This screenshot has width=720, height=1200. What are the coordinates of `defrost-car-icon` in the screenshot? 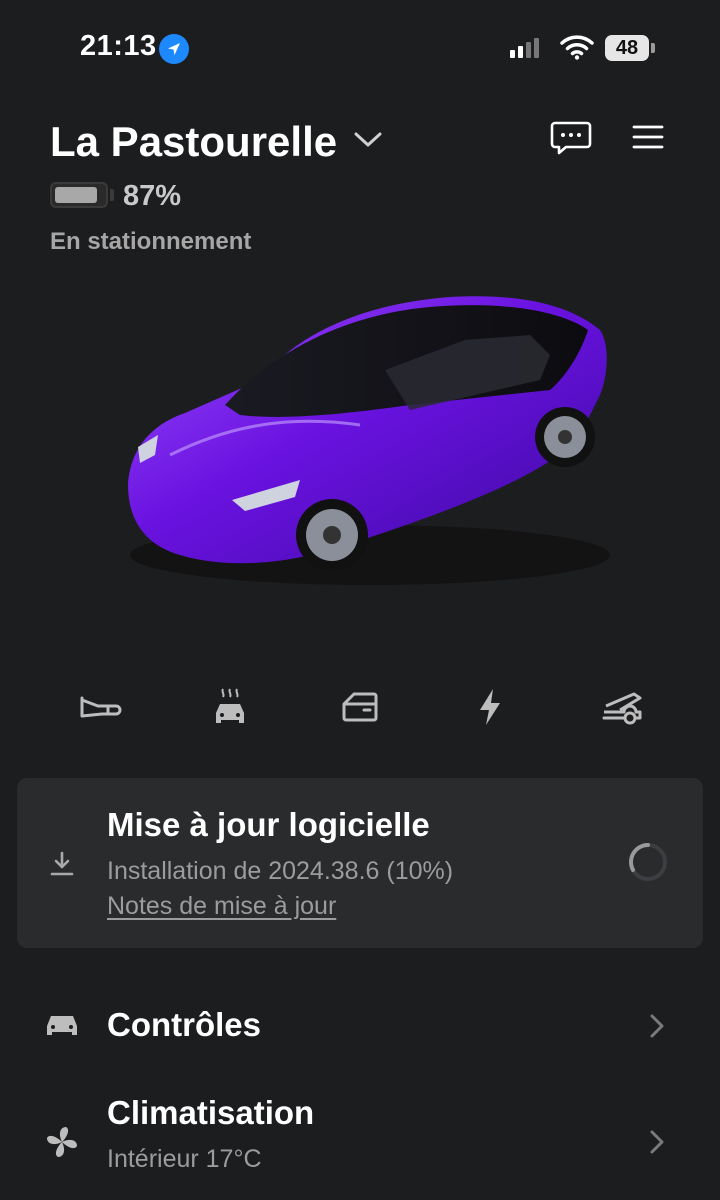 It's located at (230, 707).